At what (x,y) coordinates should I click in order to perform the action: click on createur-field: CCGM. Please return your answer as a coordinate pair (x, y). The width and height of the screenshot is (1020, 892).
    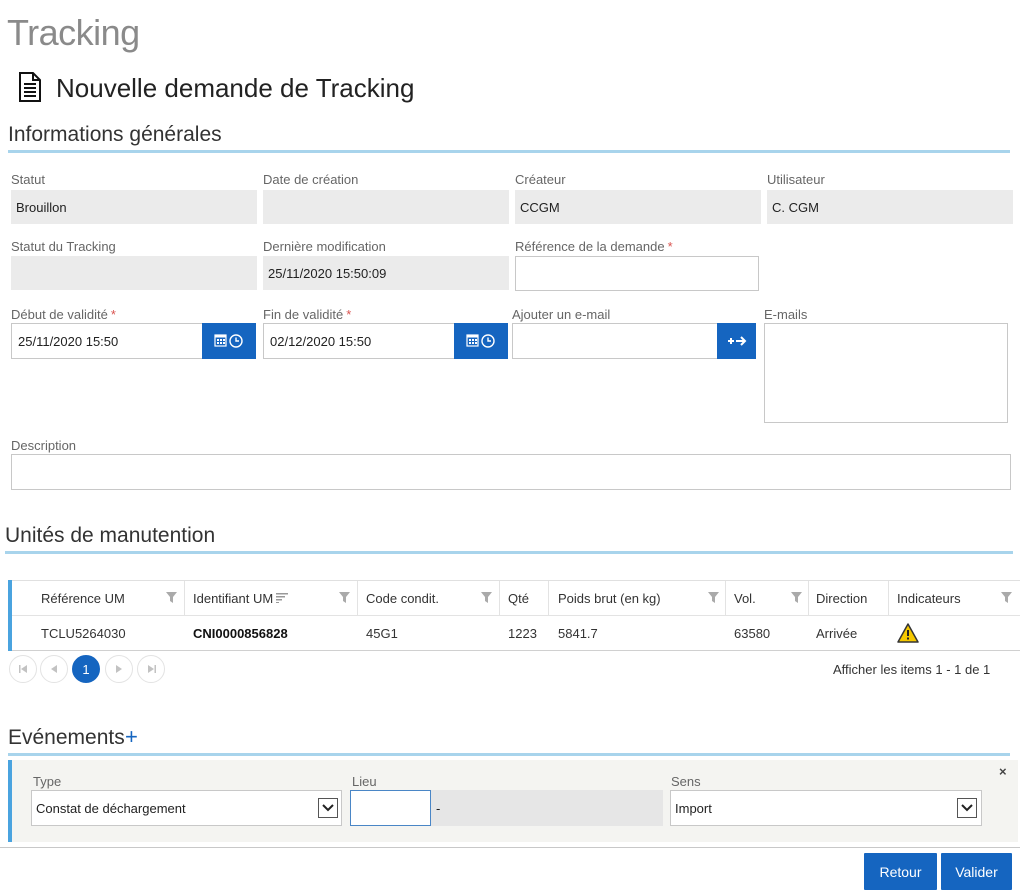
    Looking at the image, I should click on (638, 207).